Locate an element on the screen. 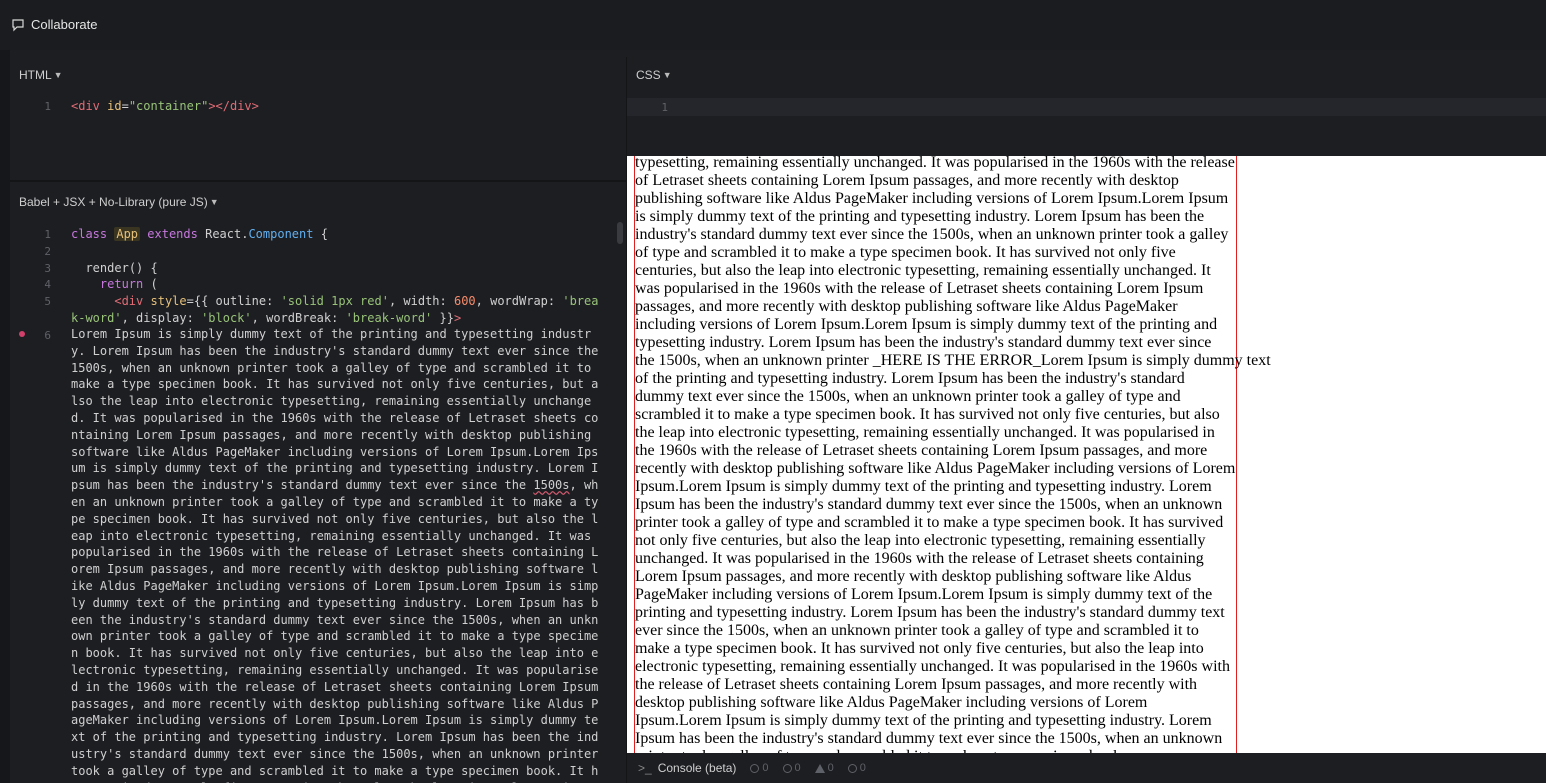 This screenshot has width=1546, height=783. collaborate-label: Collaborate is located at coordinates (64, 24).